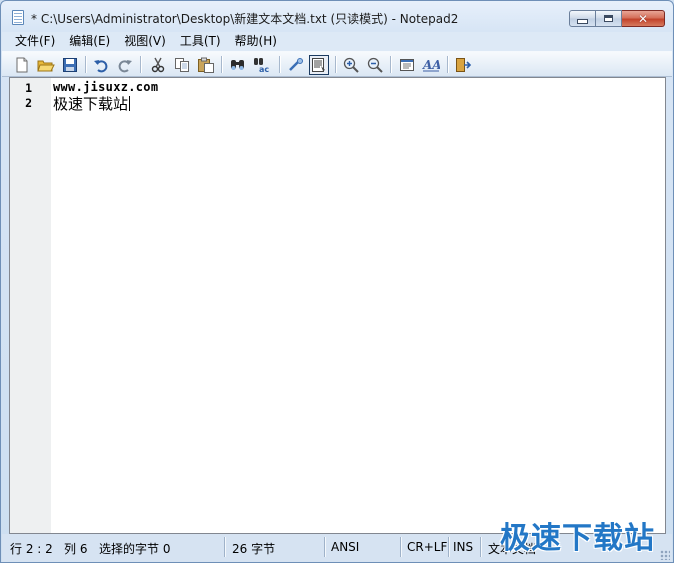  What do you see at coordinates (28, 103) in the screenshot?
I see `line-number: 2` at bounding box center [28, 103].